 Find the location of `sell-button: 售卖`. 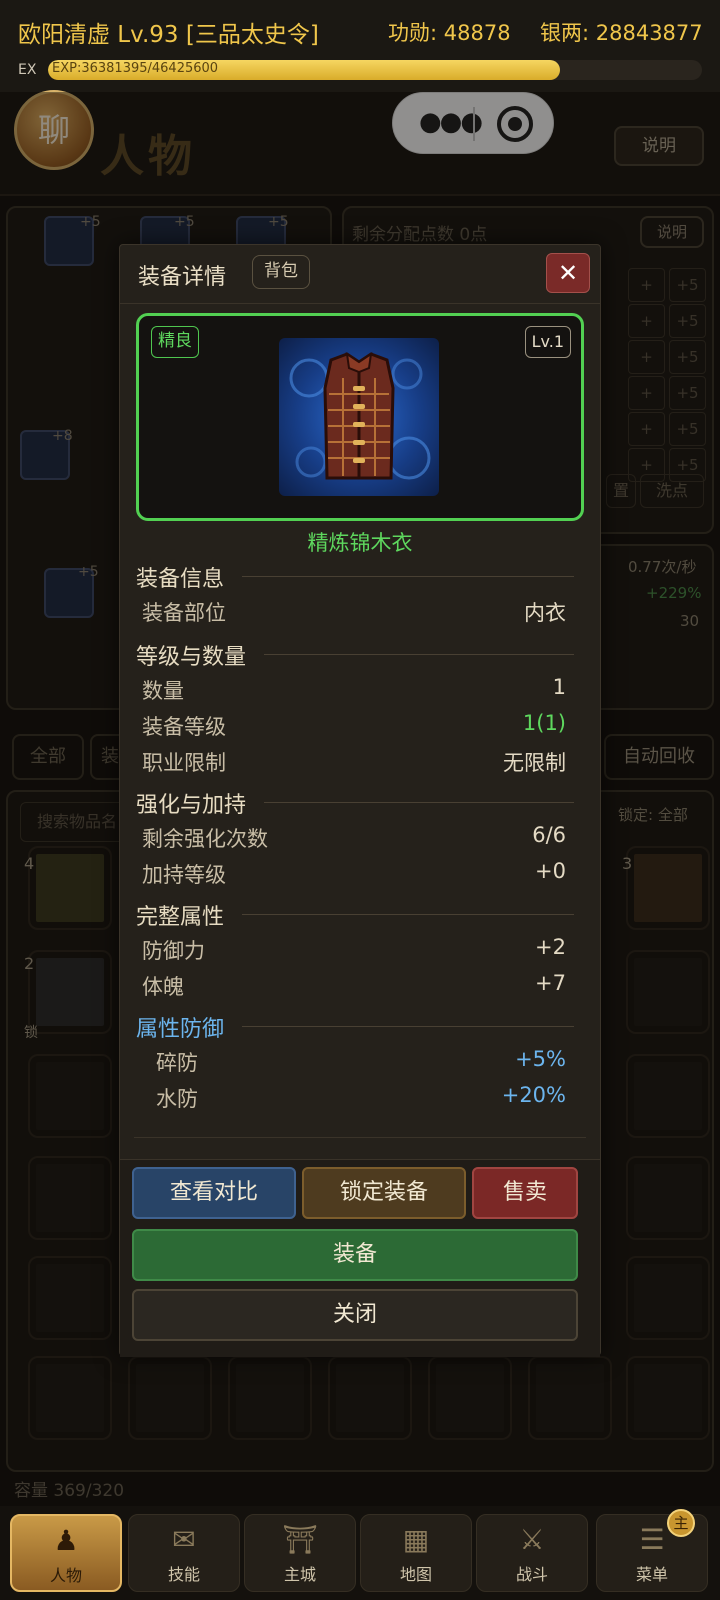

sell-button: 售卖 is located at coordinates (525, 1193).